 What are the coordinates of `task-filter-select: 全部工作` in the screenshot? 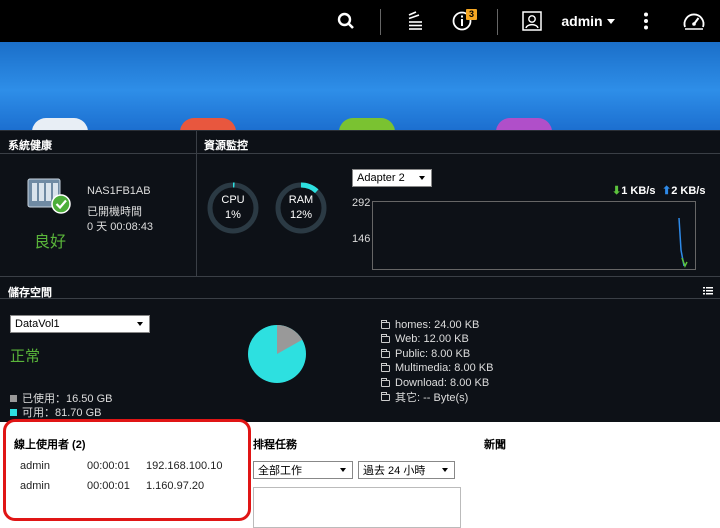 It's located at (303, 470).